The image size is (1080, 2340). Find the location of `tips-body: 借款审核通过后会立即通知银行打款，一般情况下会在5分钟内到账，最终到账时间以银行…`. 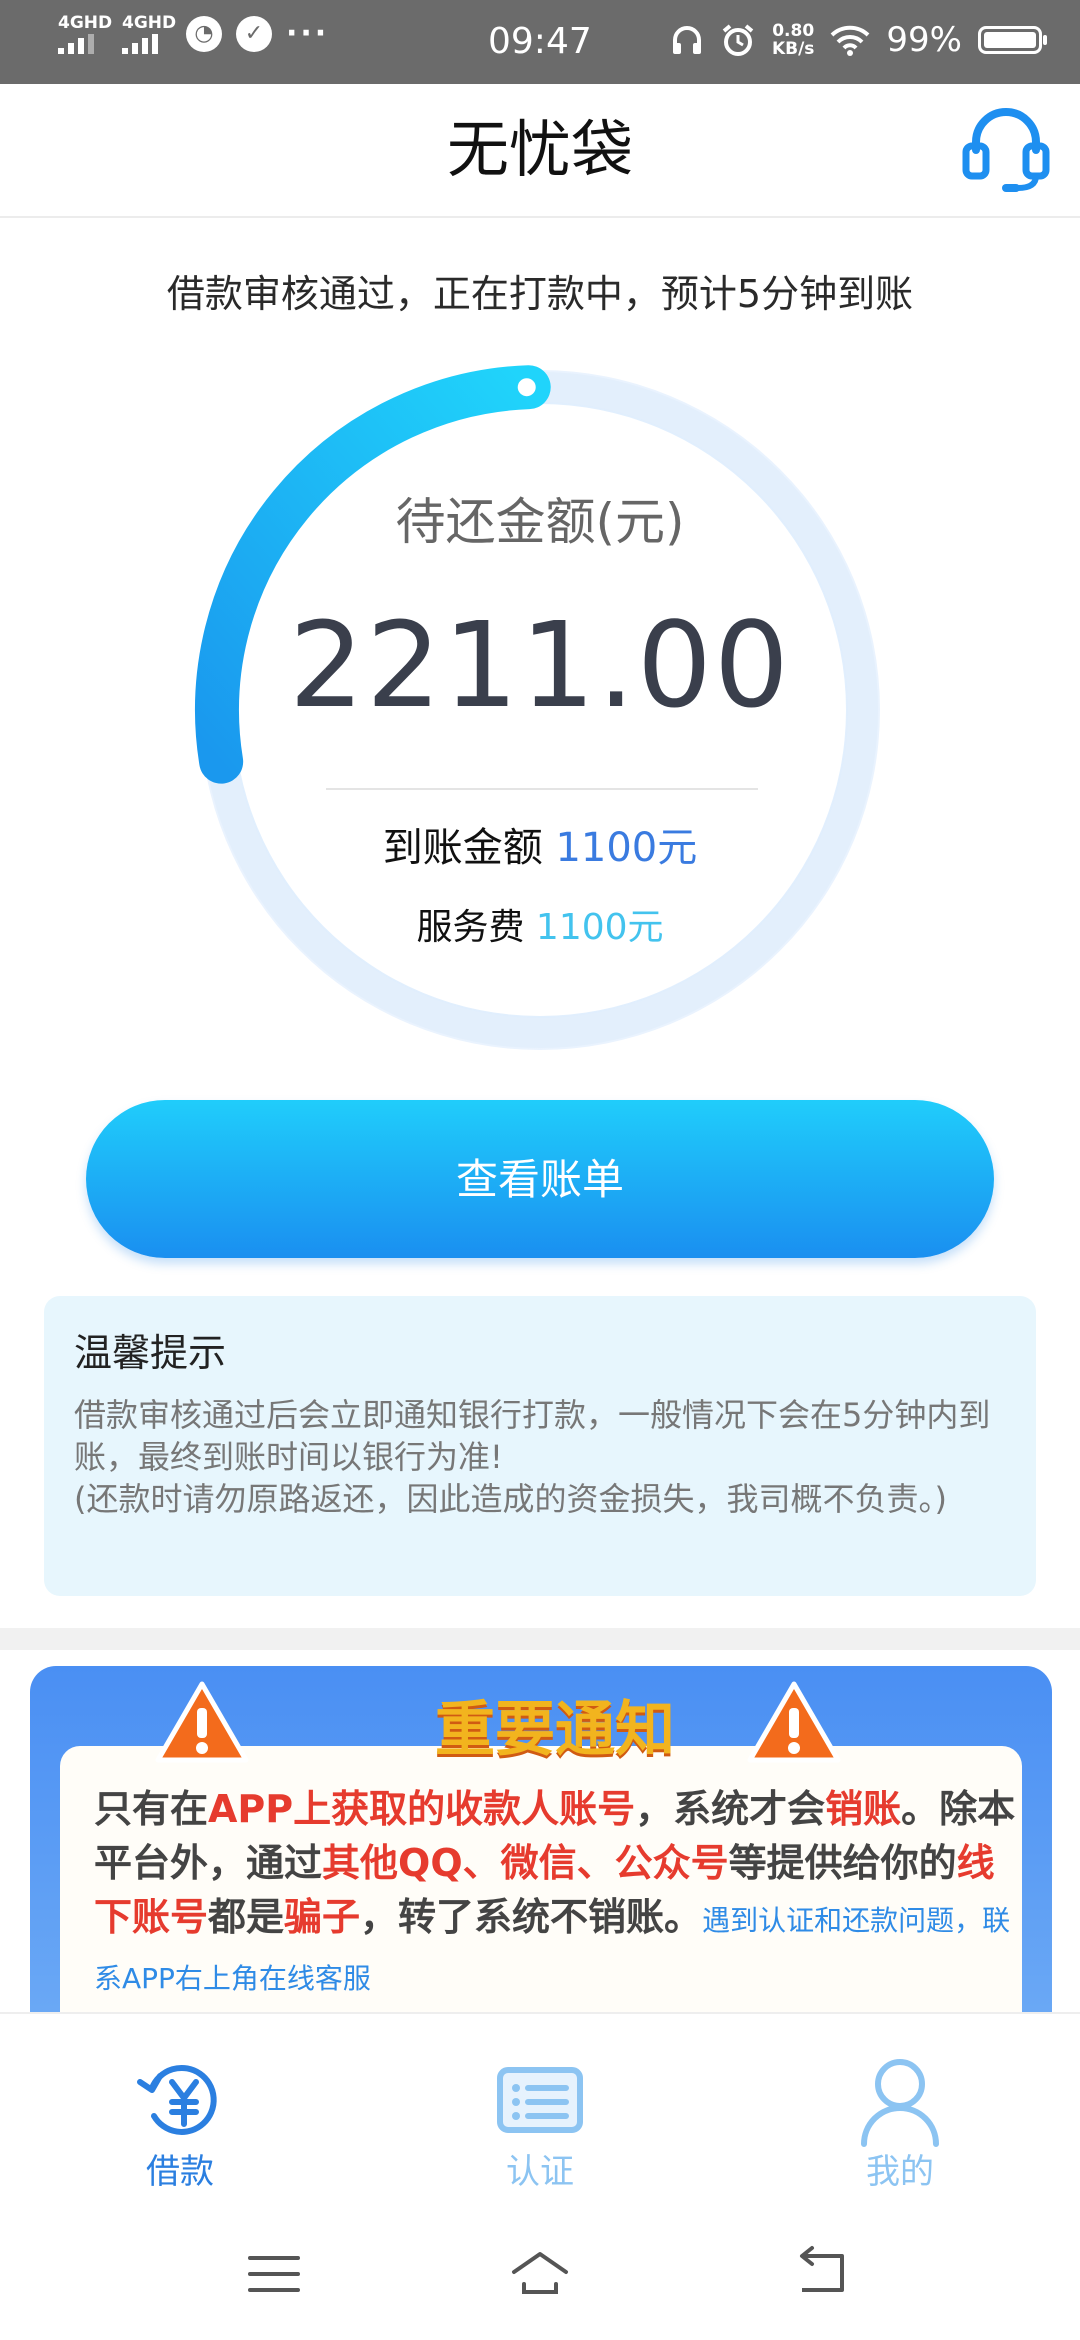

tips-body: 借款审核通过后会立即通知银行打款，一般情况下会在5分钟内到账，最终到账时间以银行… is located at coordinates (540, 1457).